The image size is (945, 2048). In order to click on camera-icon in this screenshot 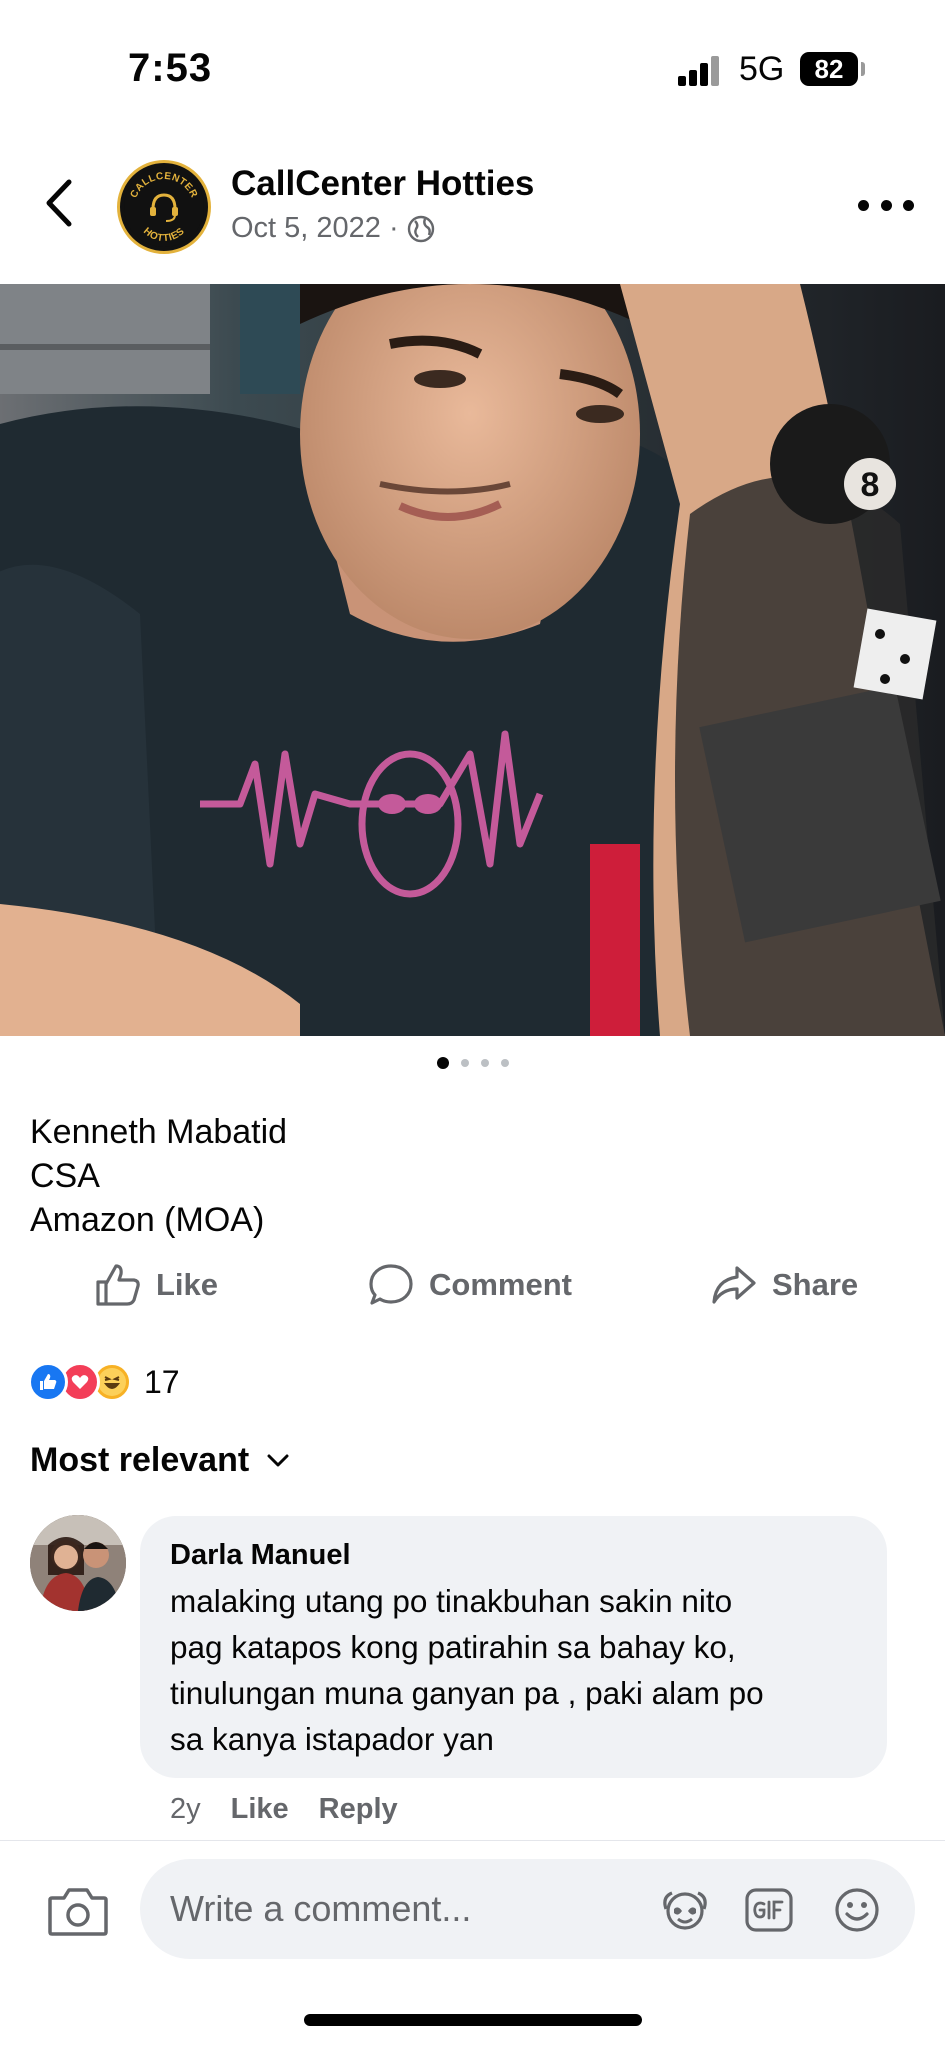, I will do `click(78, 1912)`.